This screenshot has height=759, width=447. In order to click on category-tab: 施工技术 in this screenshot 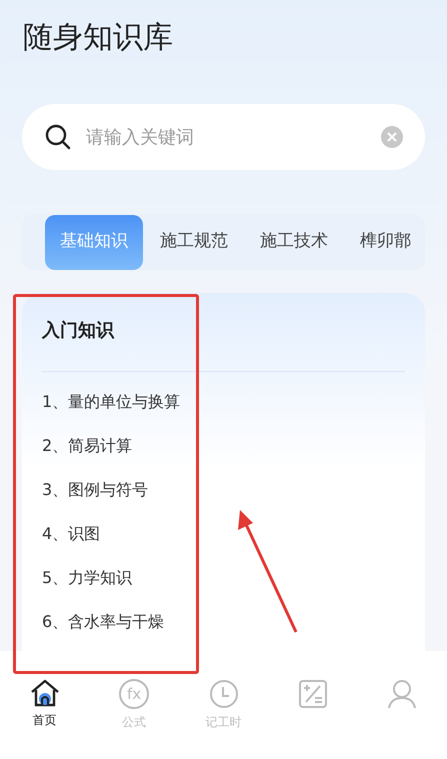, I will do `click(294, 242)`.